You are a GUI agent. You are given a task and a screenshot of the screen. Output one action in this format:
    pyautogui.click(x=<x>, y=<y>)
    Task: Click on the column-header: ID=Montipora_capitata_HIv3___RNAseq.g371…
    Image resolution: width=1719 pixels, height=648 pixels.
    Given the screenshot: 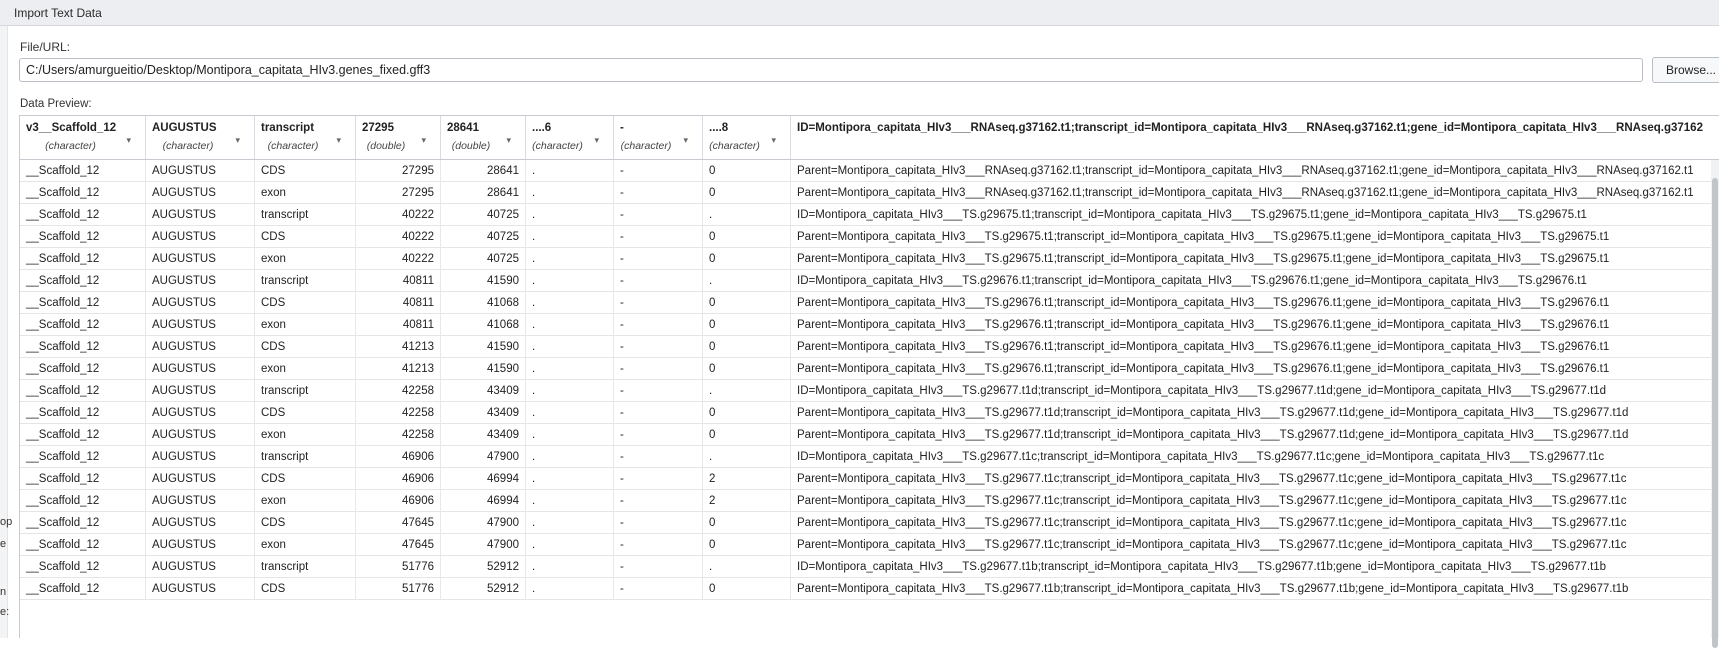 What is the action you would take?
    pyautogui.click(x=1255, y=137)
    